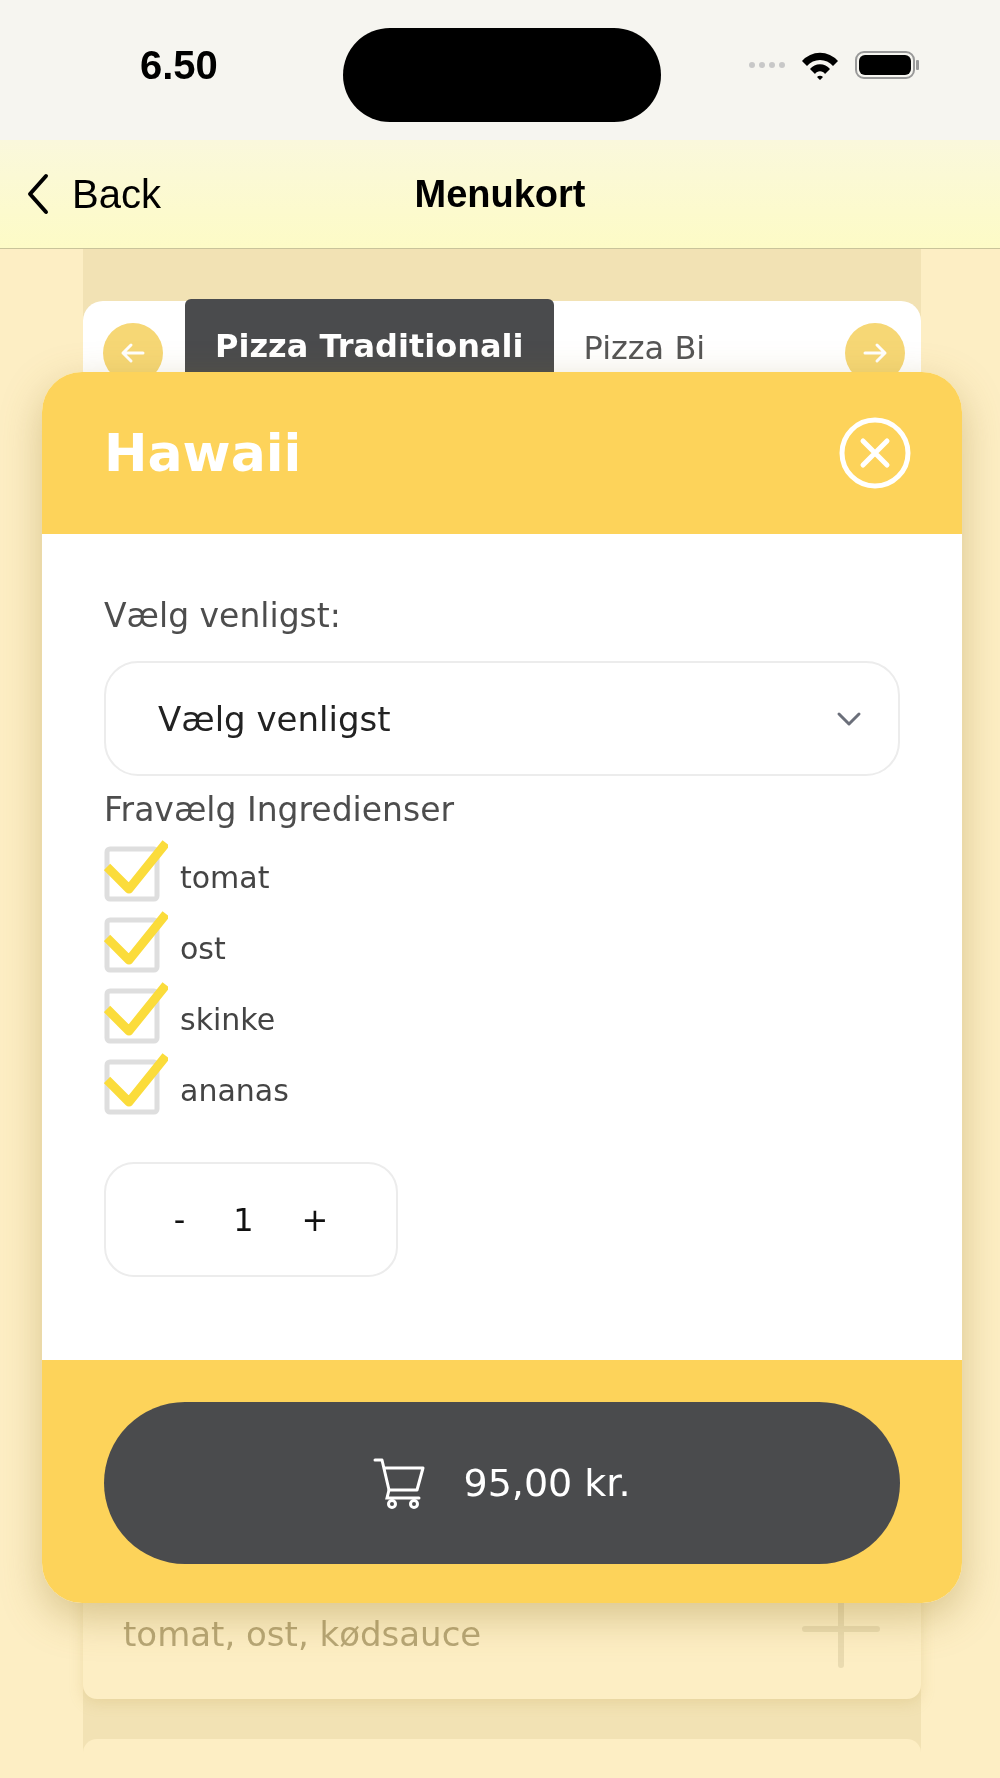 The width and height of the screenshot is (1000, 1778). Describe the element at coordinates (767, 65) in the screenshot. I see `signal-icon` at that location.